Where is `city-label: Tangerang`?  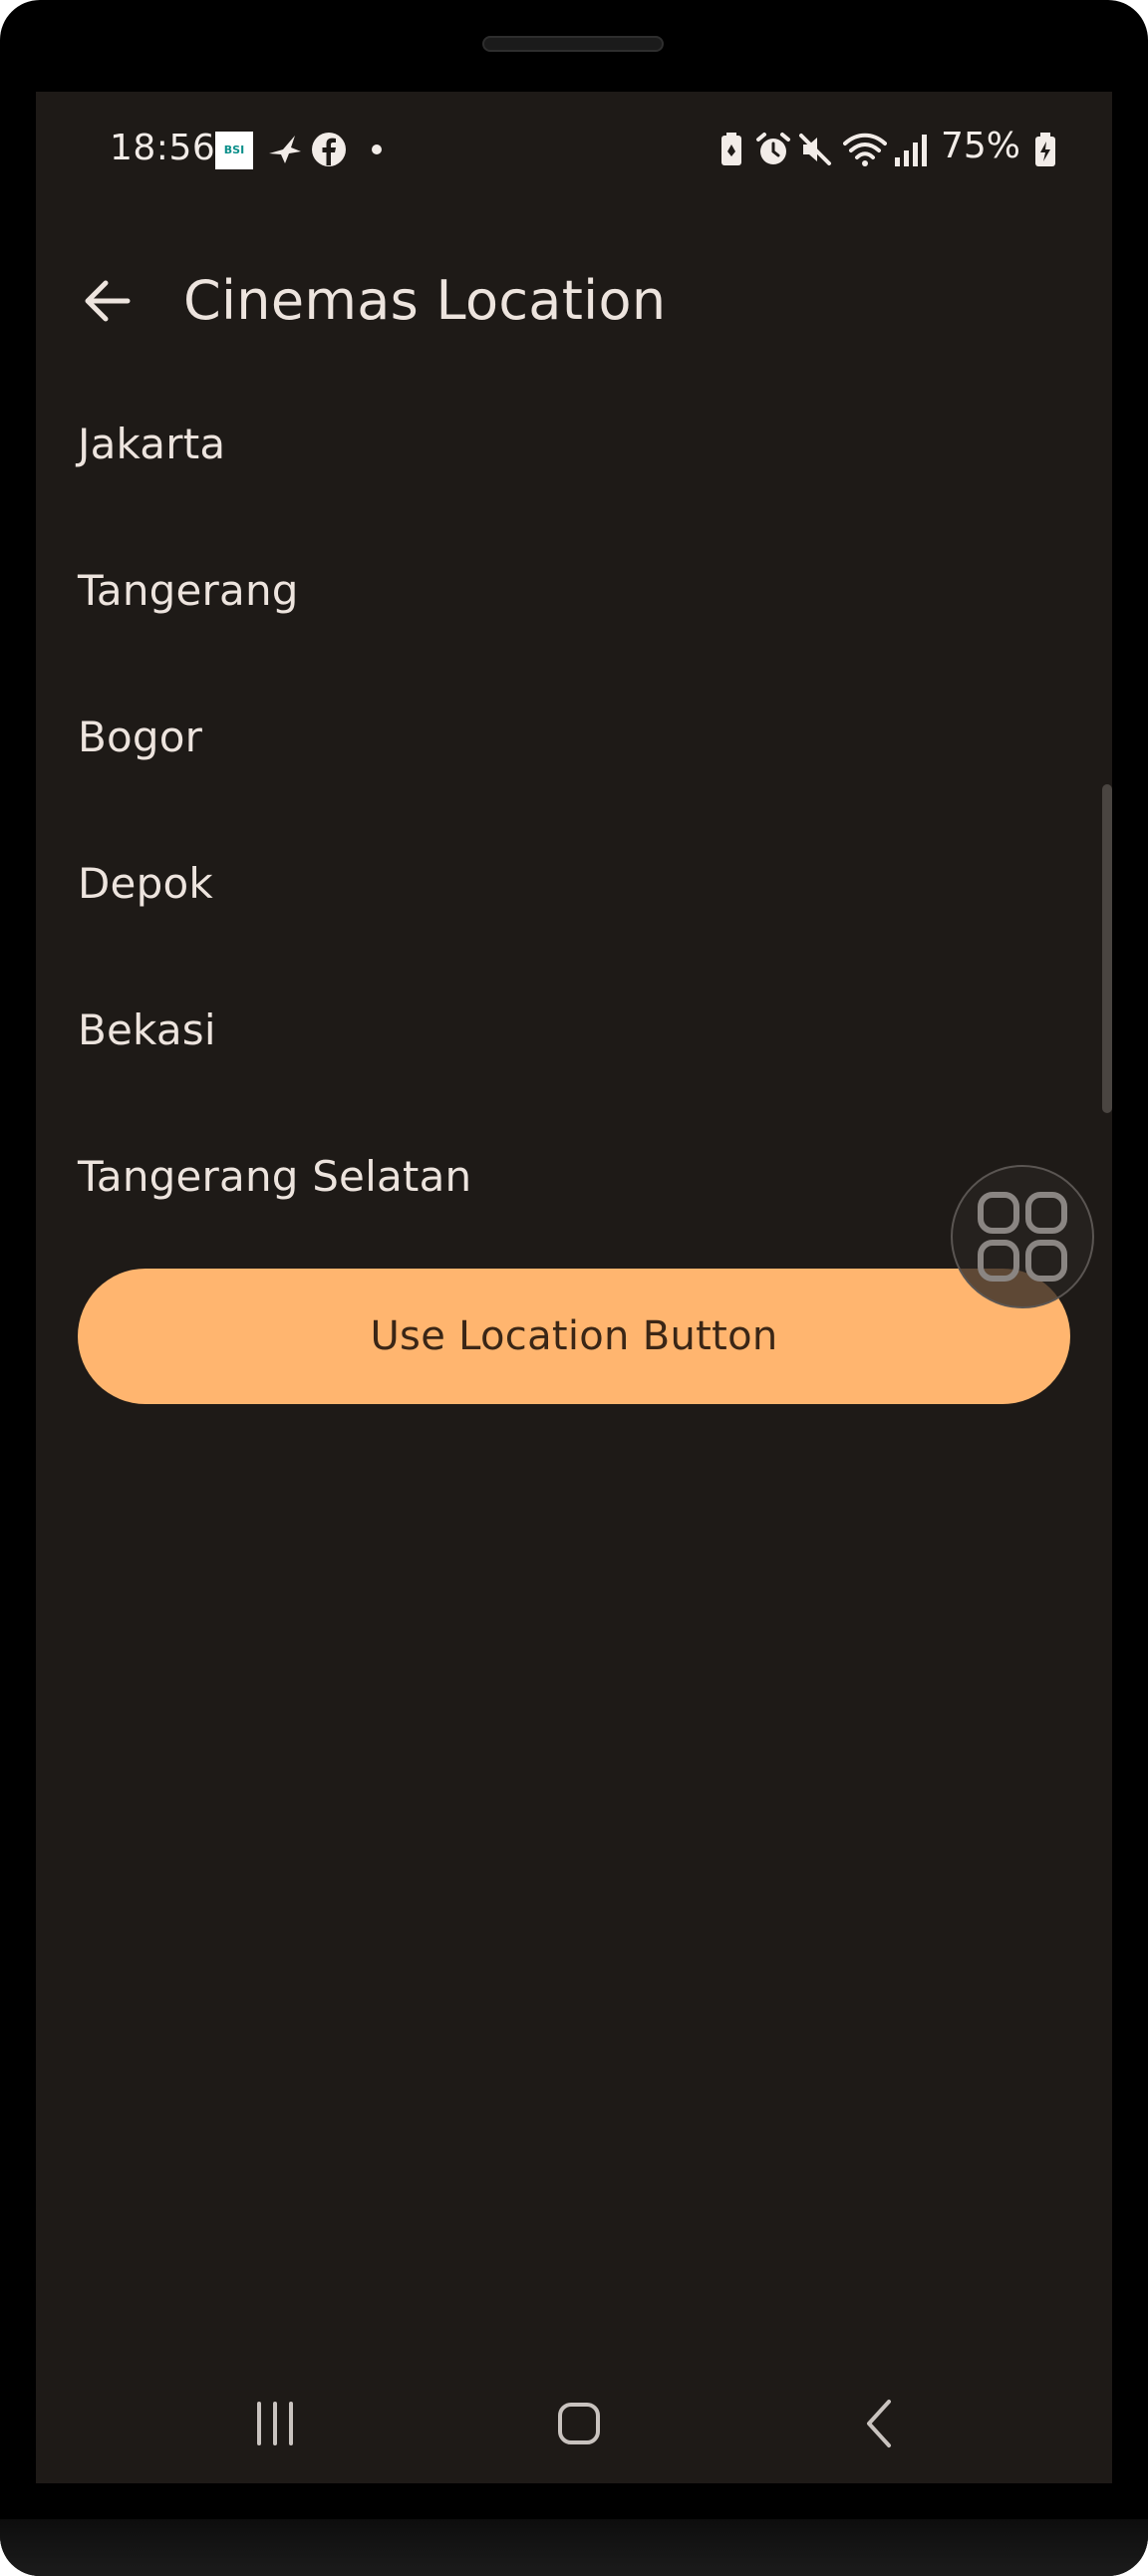 city-label: Tangerang is located at coordinates (188, 590).